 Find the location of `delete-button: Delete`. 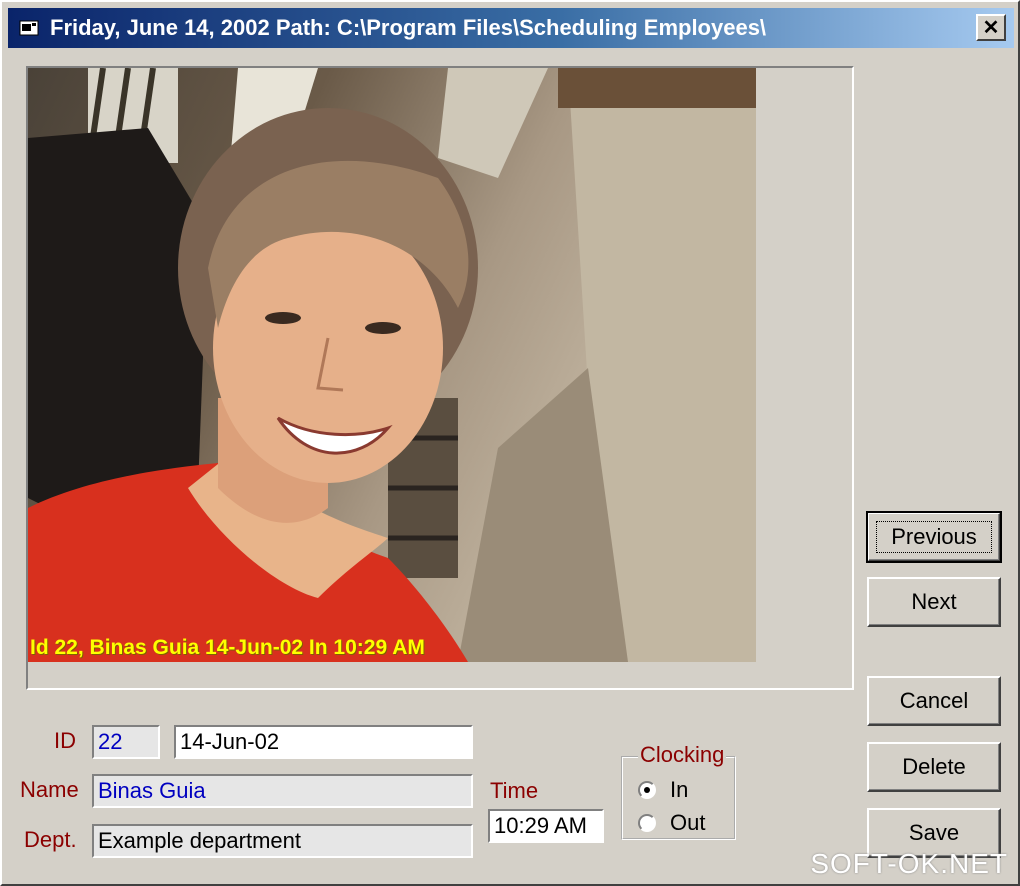

delete-button: Delete is located at coordinates (934, 767).